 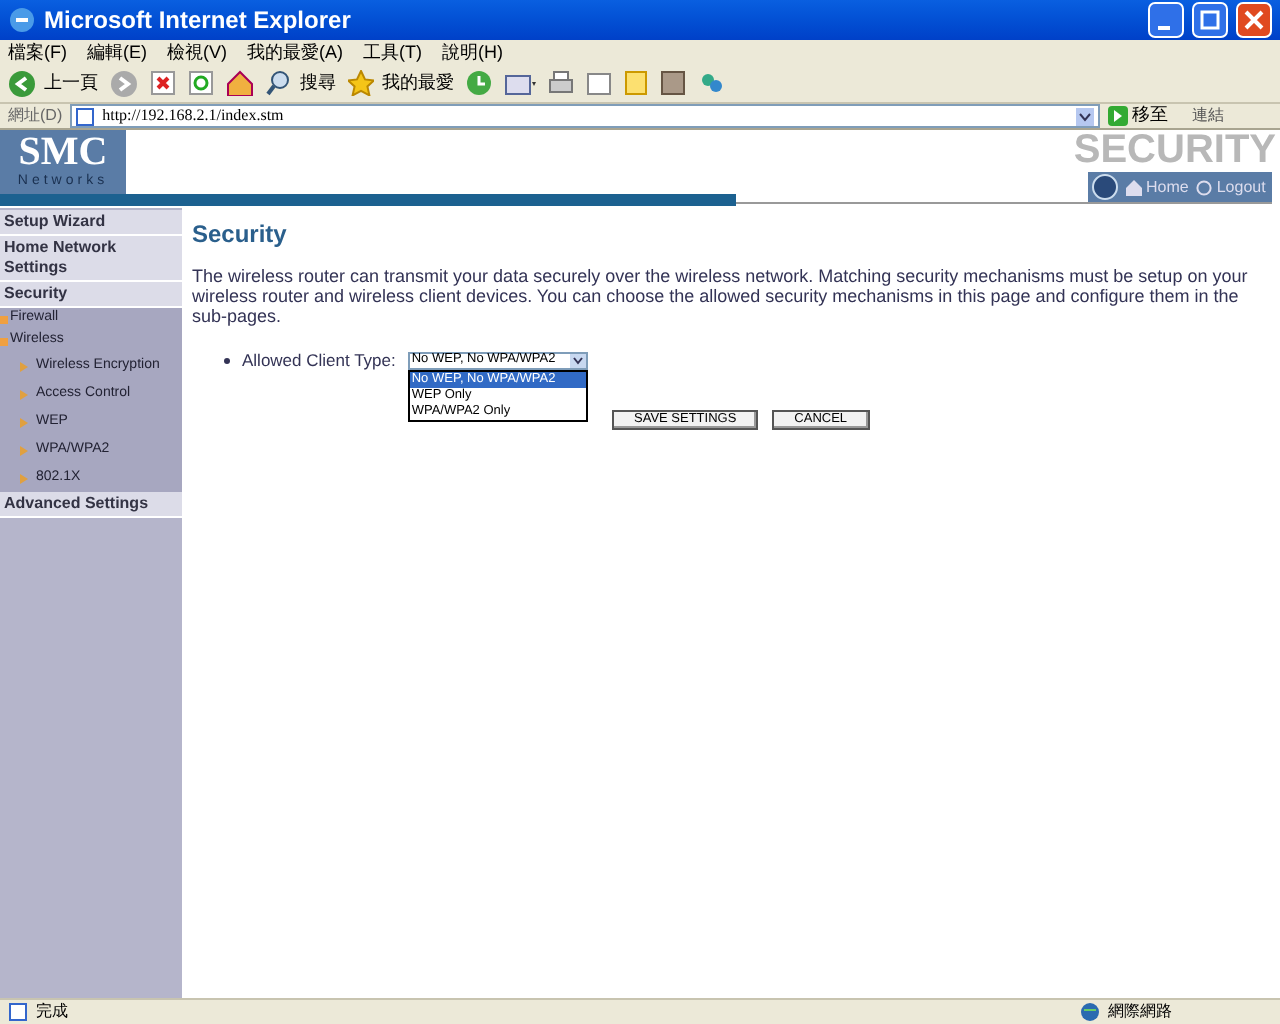 What do you see at coordinates (197, 52) in the screenshot?
I see `menu-item: 檢視(V)` at bounding box center [197, 52].